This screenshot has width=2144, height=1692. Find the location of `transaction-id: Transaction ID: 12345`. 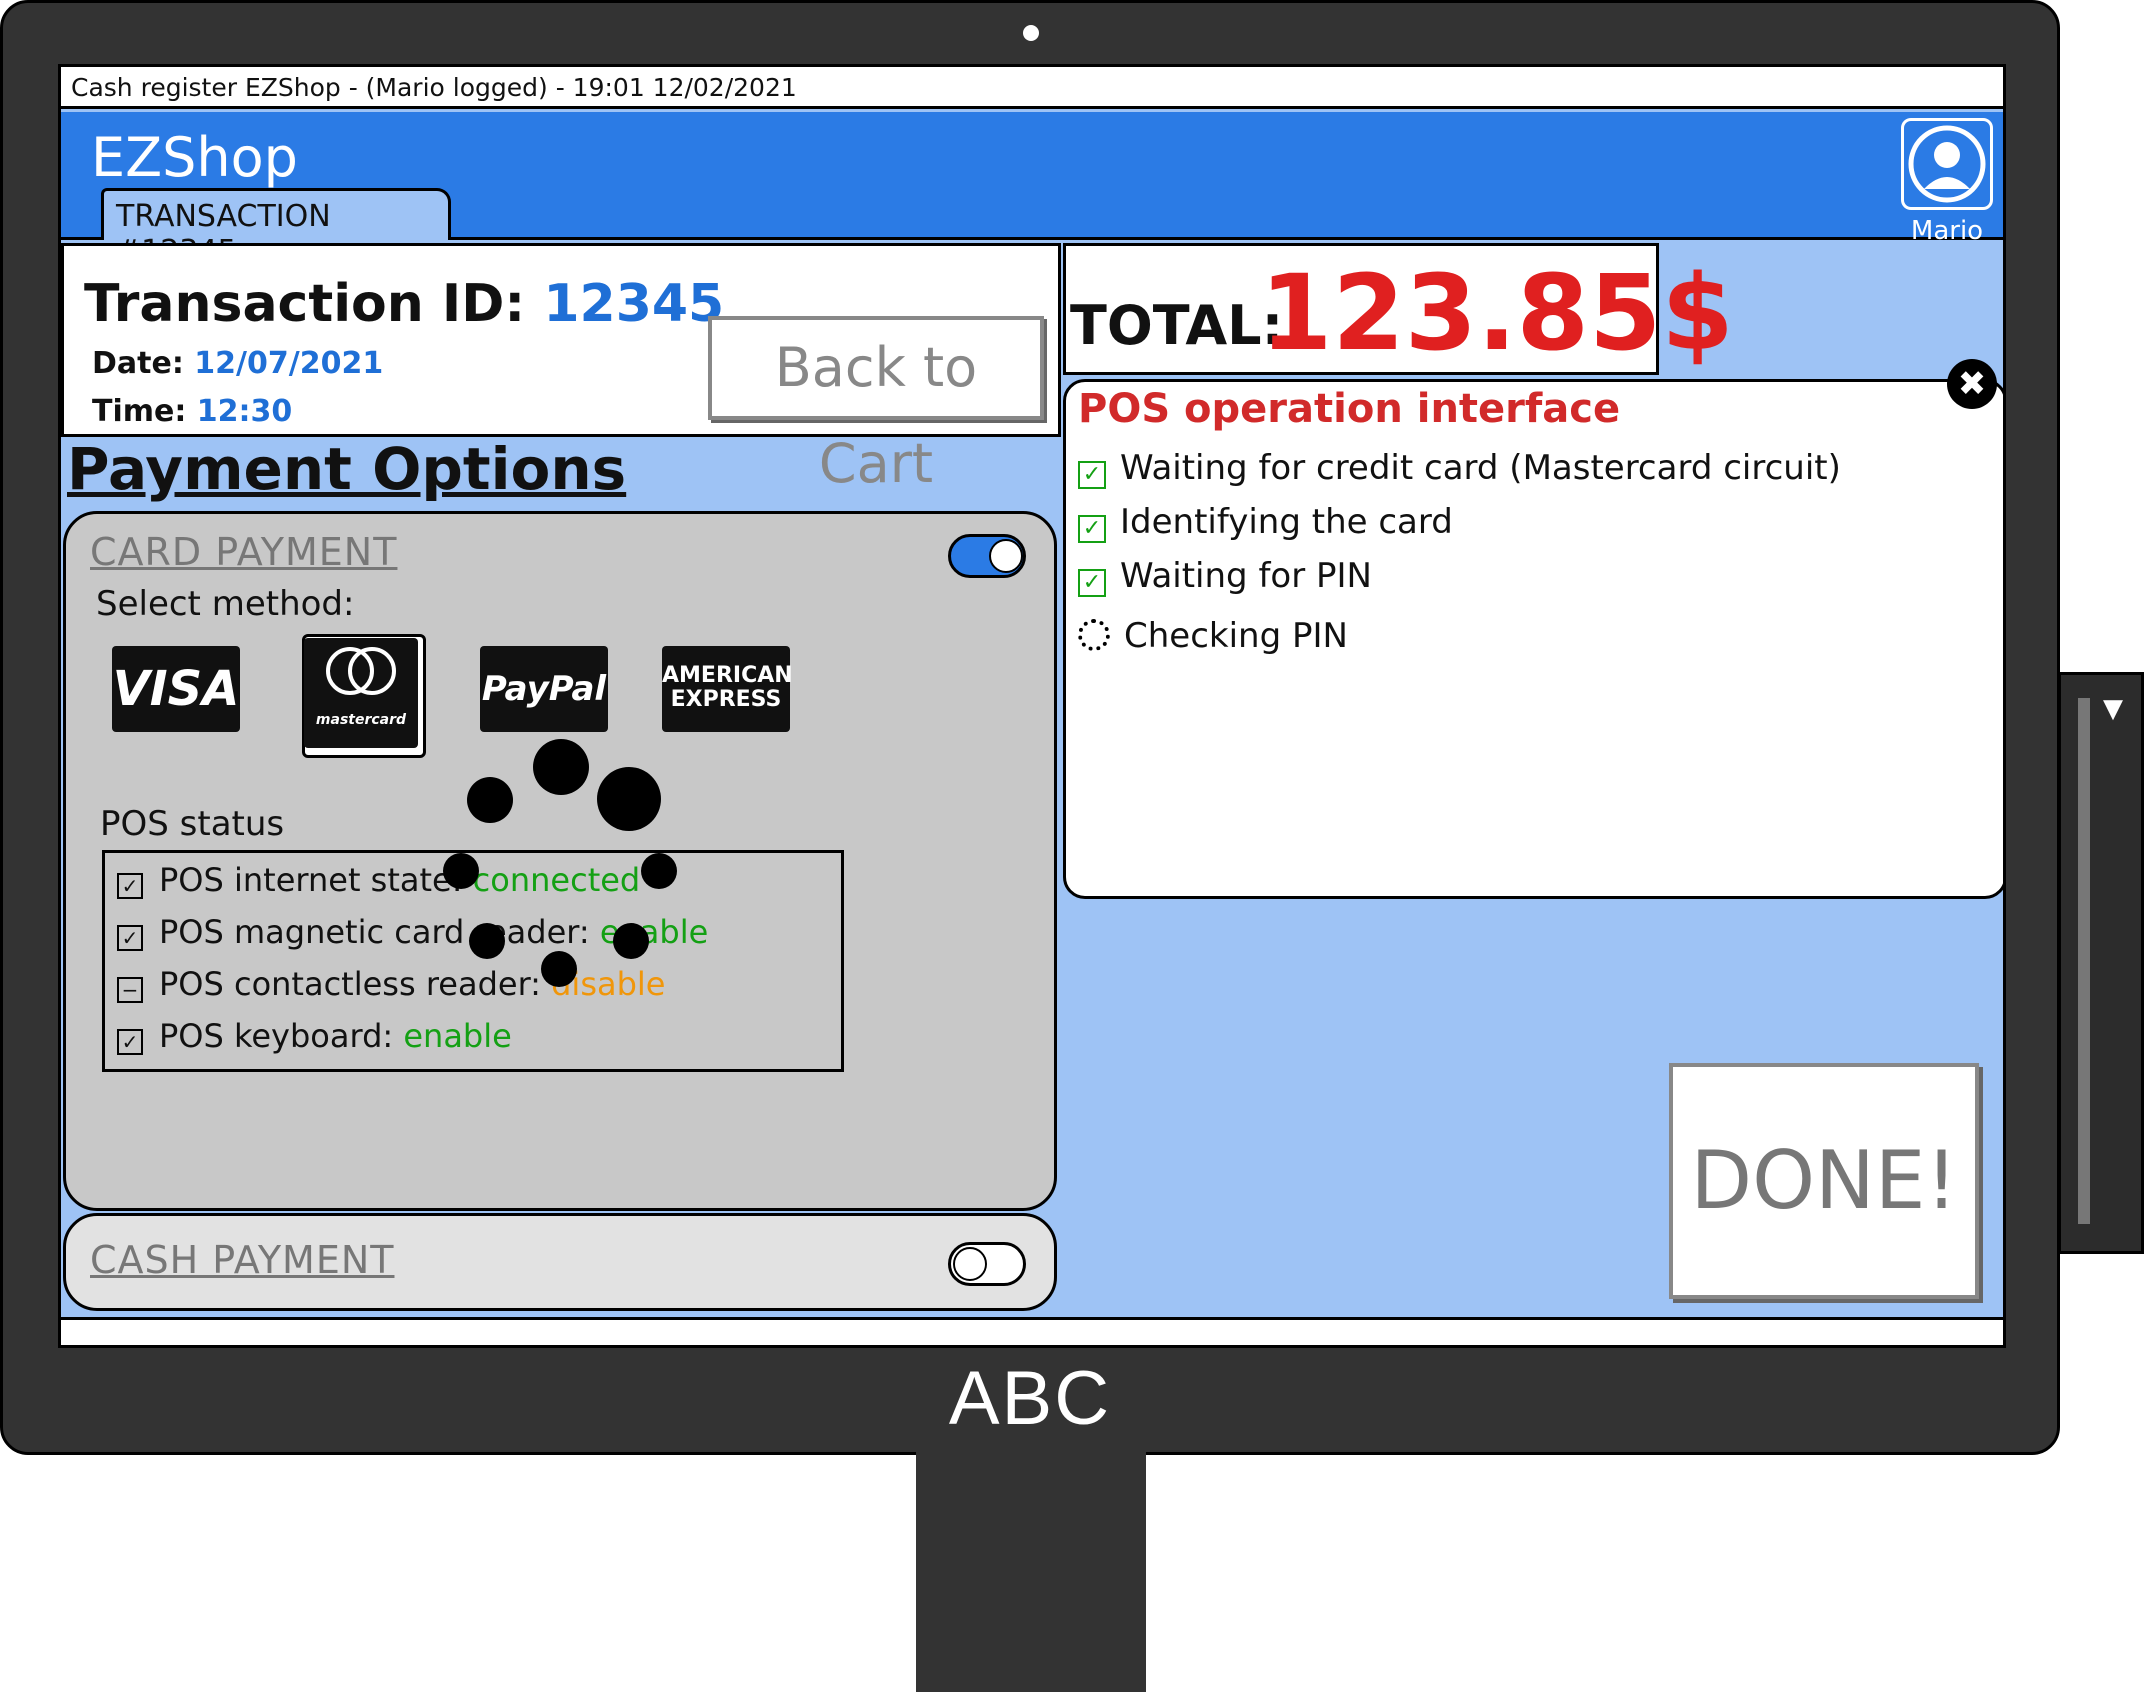

transaction-id: Transaction ID: 12345 is located at coordinates (404, 304).